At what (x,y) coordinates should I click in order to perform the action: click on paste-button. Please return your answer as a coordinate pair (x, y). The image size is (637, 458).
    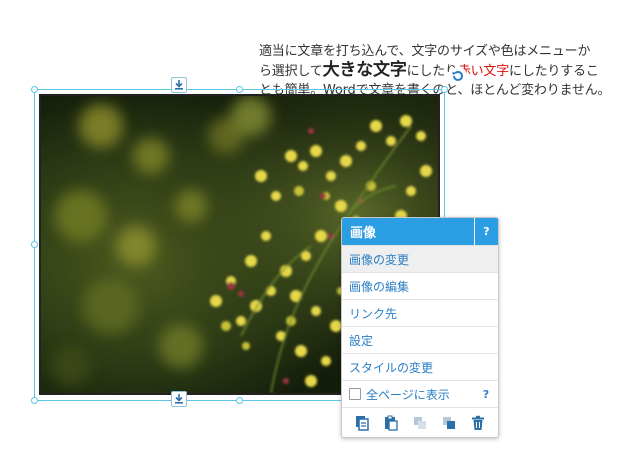
    Looking at the image, I should click on (391, 423).